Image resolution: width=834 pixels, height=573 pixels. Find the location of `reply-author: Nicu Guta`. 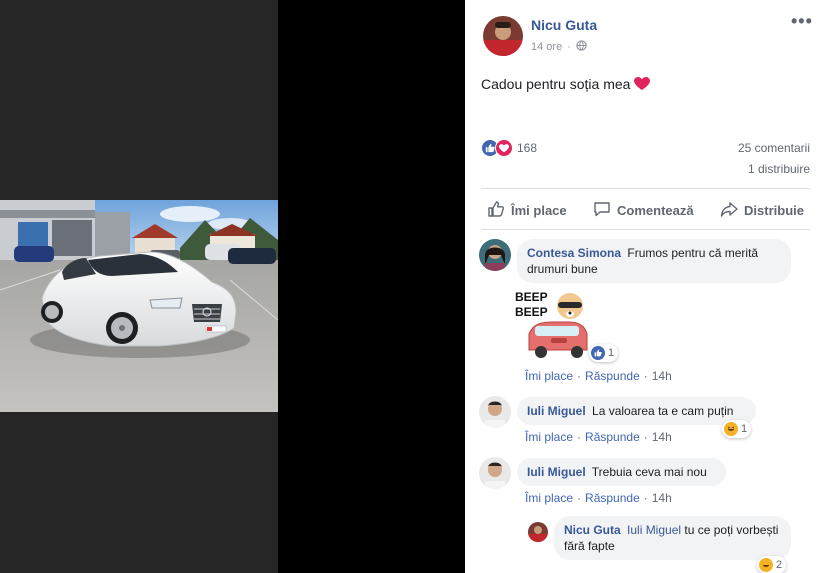

reply-author: Nicu Guta is located at coordinates (592, 530).